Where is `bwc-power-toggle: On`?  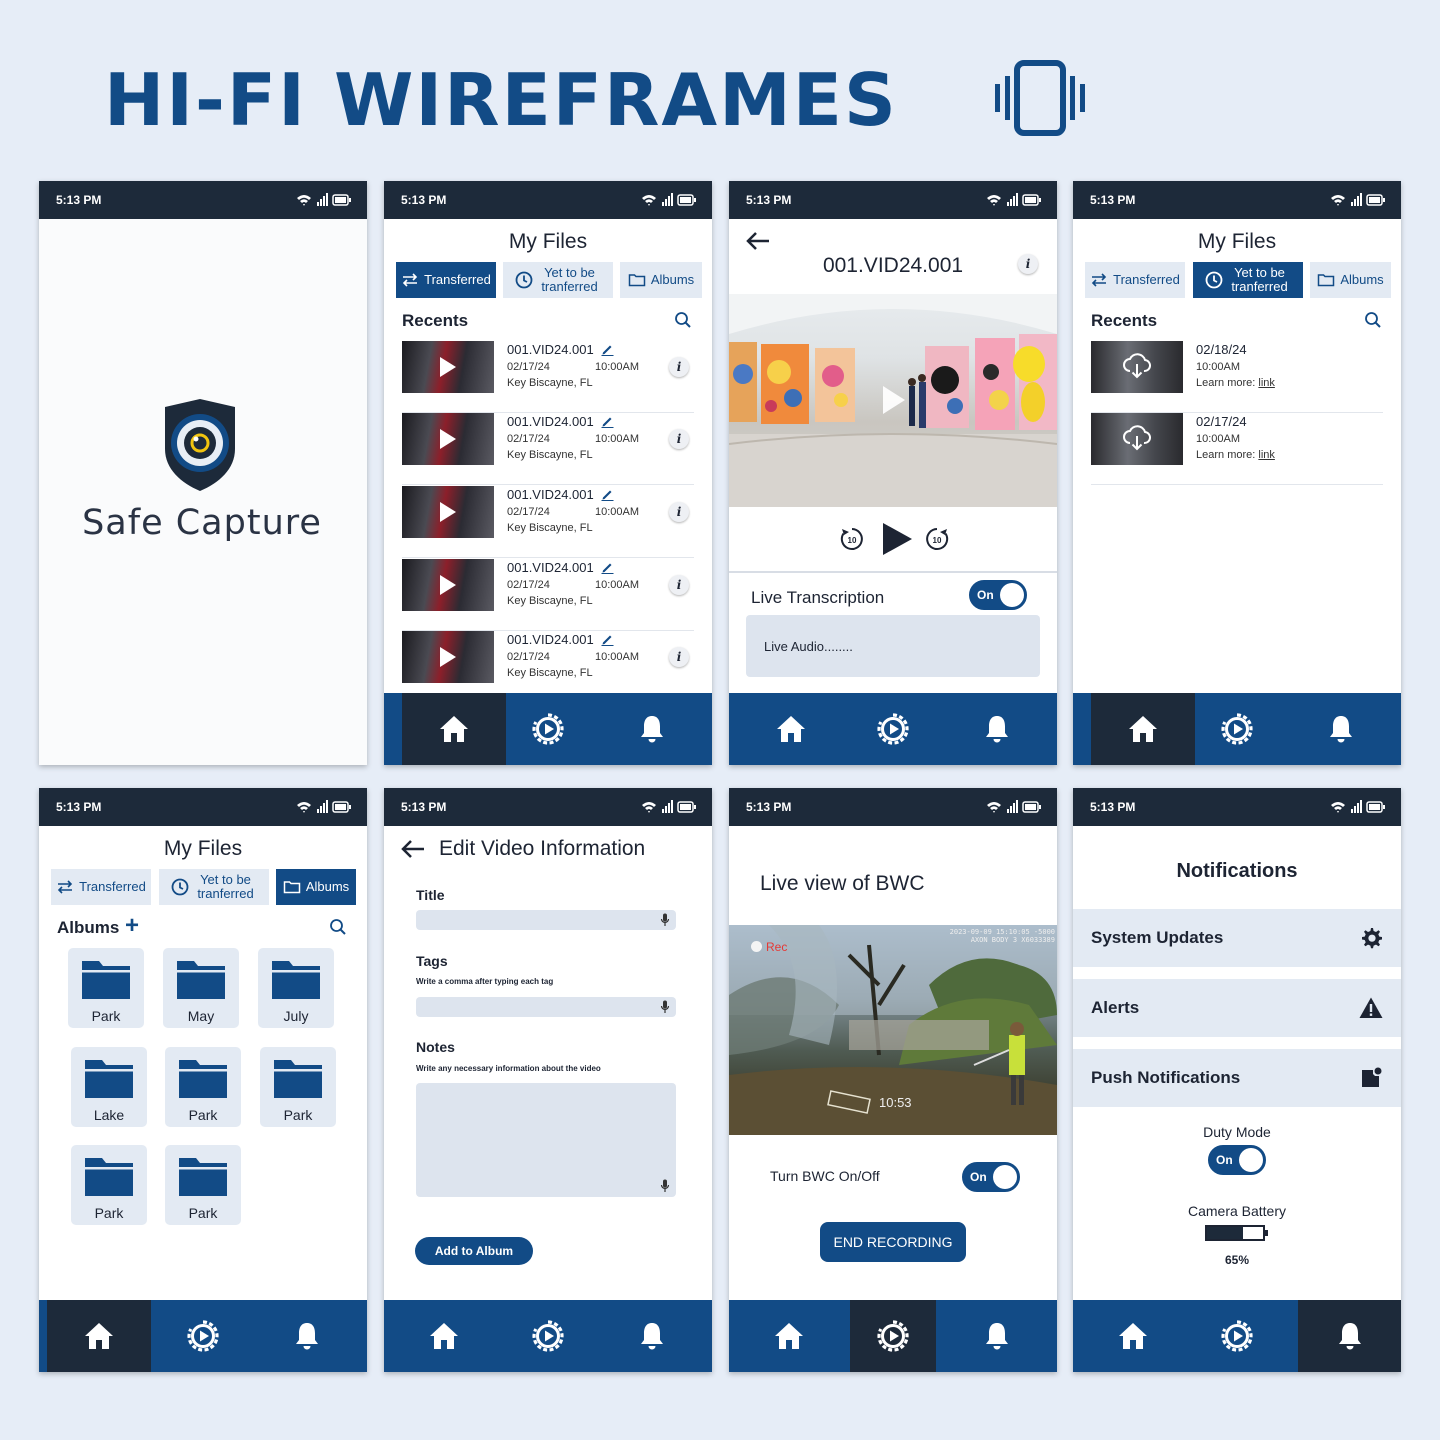
bwc-power-toggle: On is located at coordinates (991, 1177).